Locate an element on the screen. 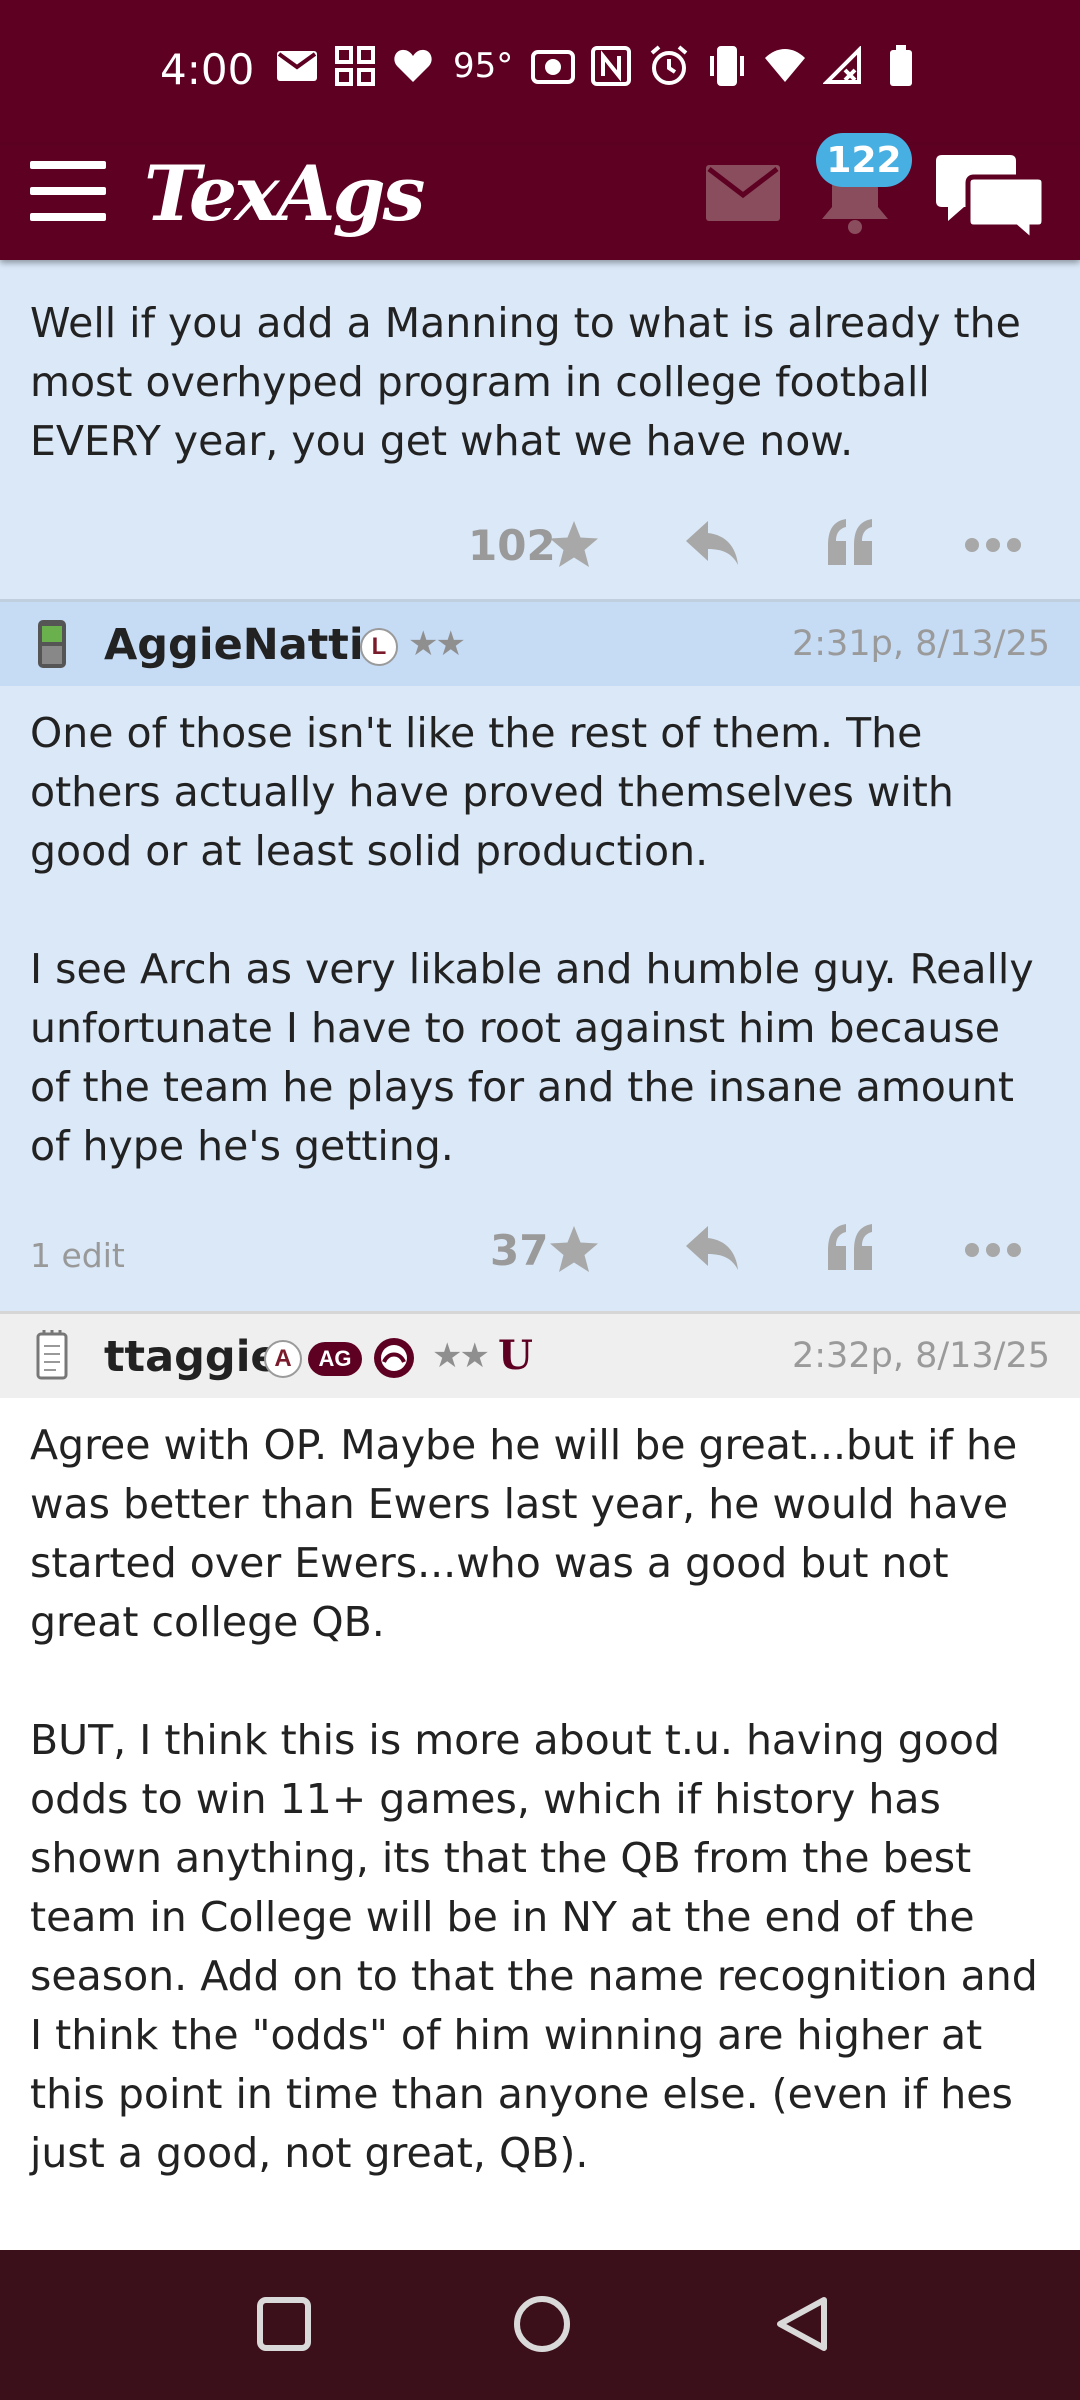 The width and height of the screenshot is (1080, 2400). chat-bubbles-icon is located at coordinates (991, 201).